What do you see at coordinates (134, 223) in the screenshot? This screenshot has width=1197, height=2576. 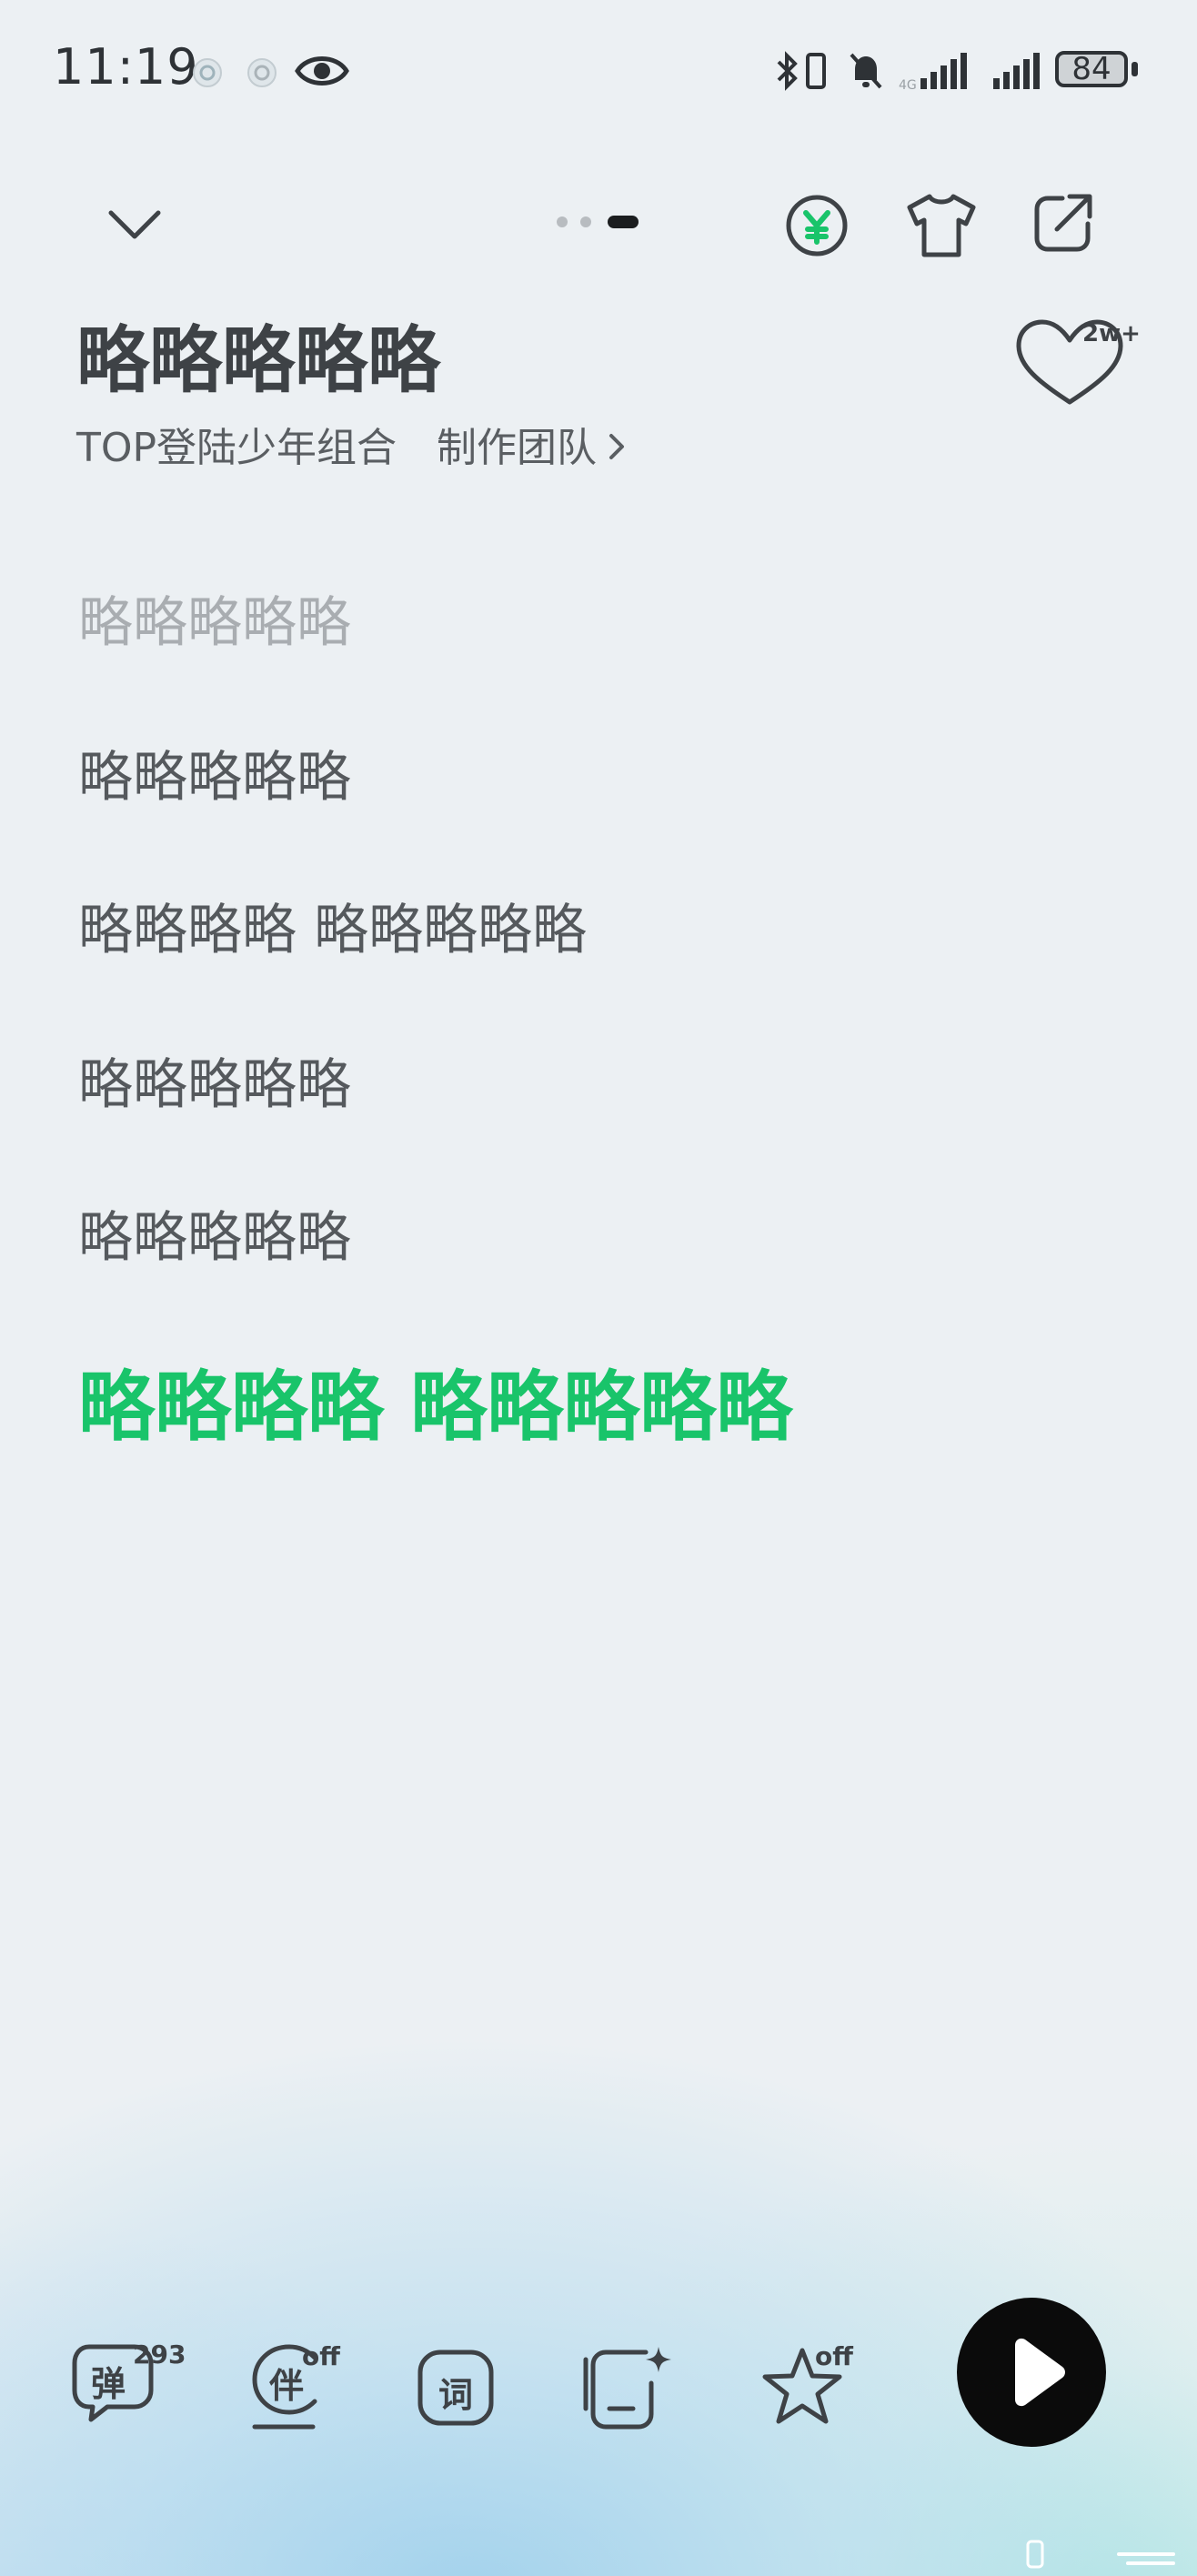 I see `chevron-down-icon` at bounding box center [134, 223].